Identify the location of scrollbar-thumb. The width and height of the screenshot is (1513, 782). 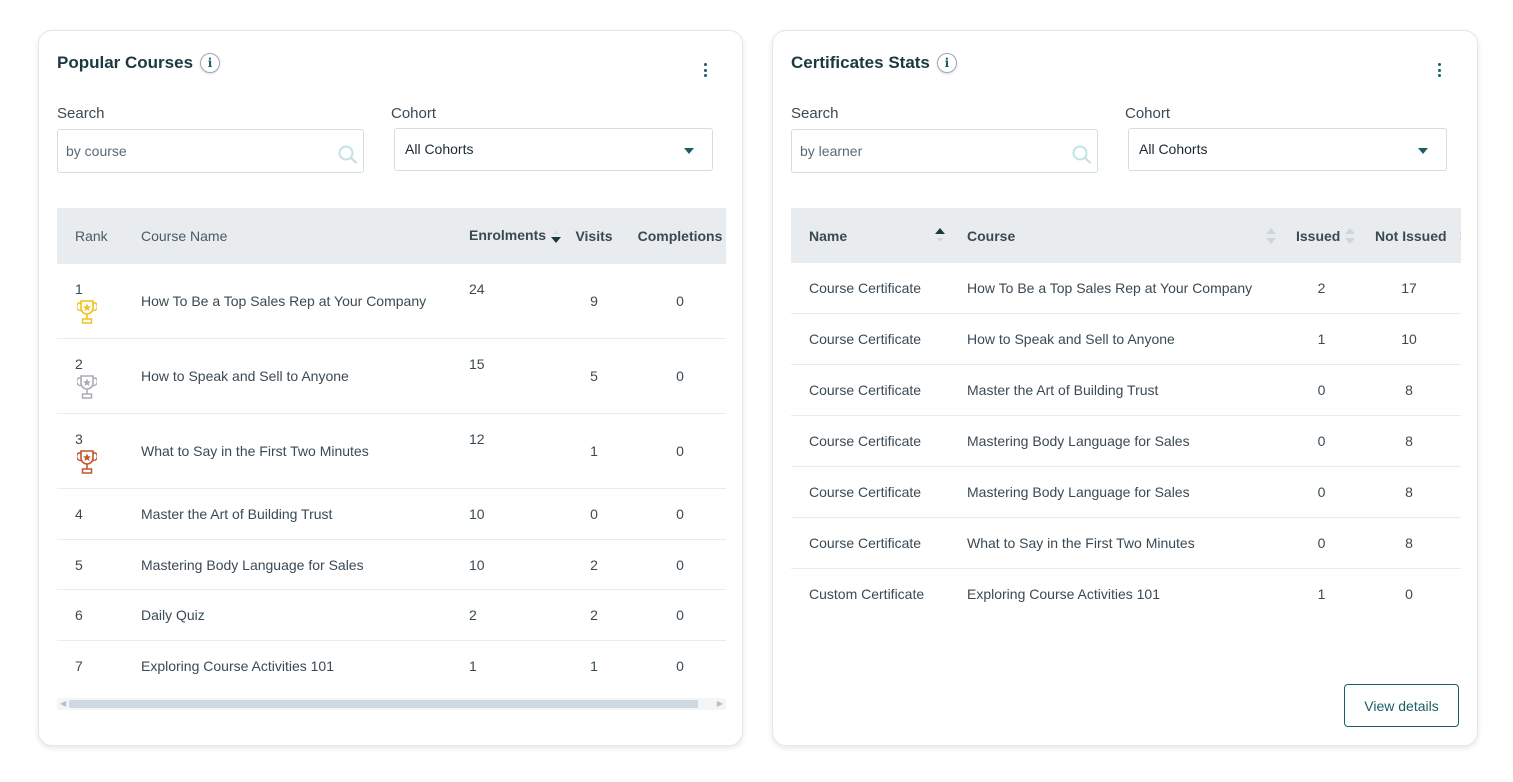
(383, 704).